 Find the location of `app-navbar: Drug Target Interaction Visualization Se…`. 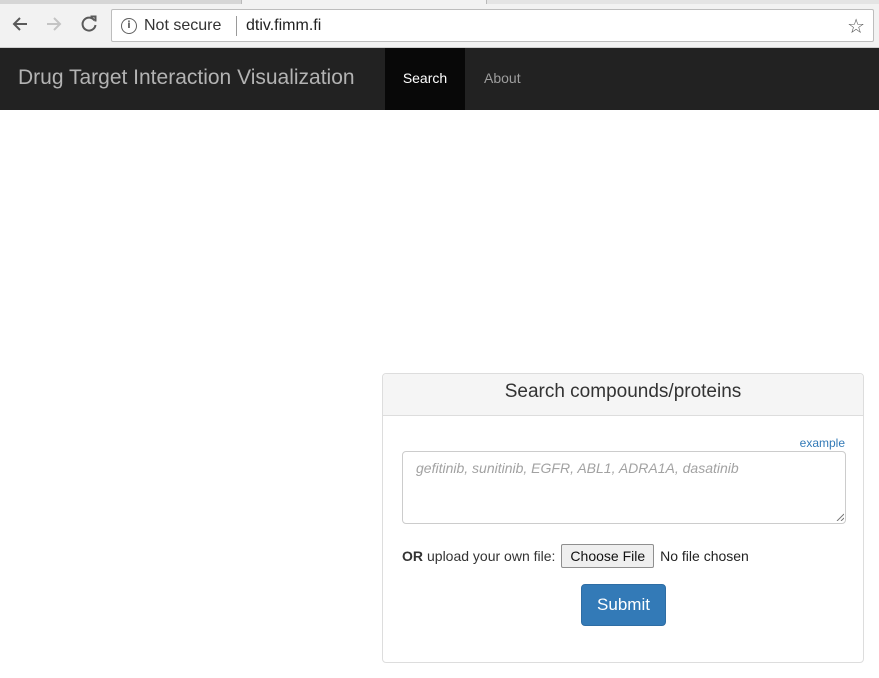

app-navbar: Drug Target Interaction Visualization Se… is located at coordinates (439, 79).